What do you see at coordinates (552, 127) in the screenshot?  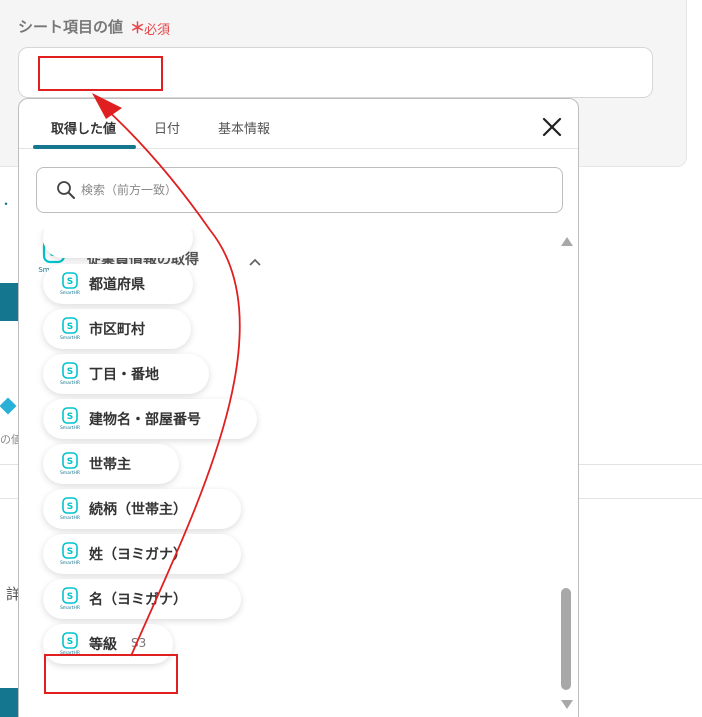 I see `close-icon` at bounding box center [552, 127].